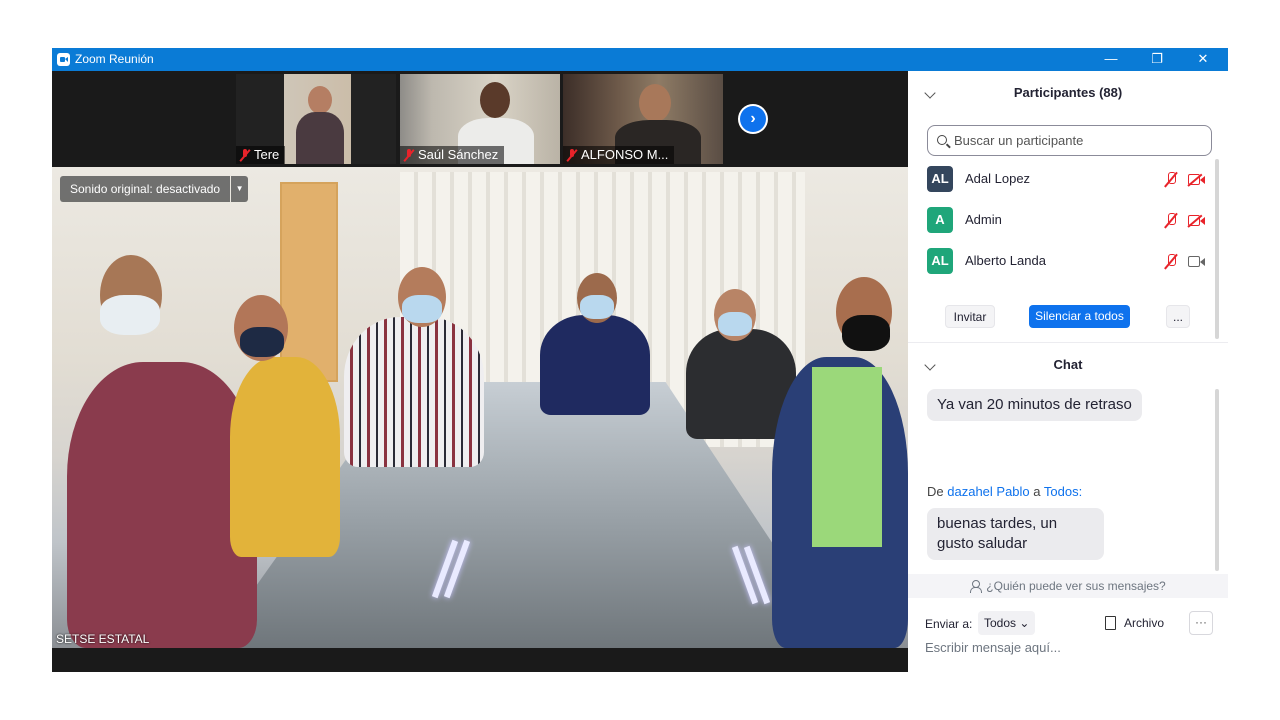 Image resolution: width=1280 pixels, height=720 pixels. Describe the element at coordinates (1068, 364) in the screenshot. I see `chat-header: Chat` at that location.